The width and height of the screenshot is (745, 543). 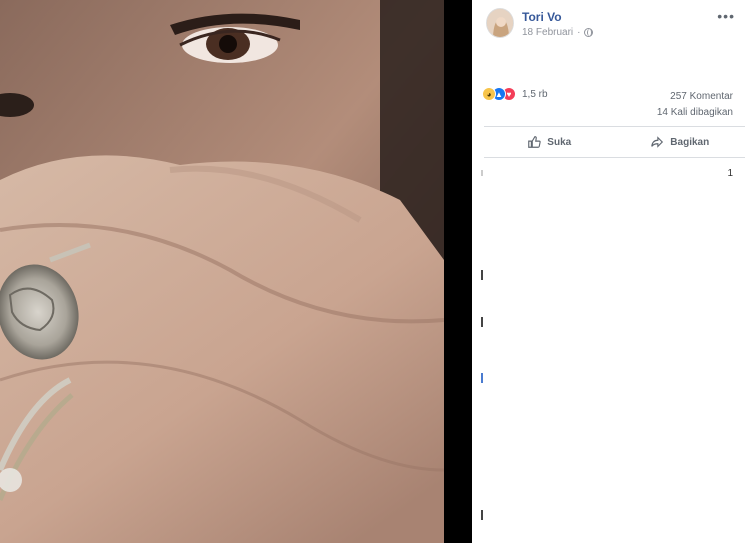 I want to click on sad-reaction-icon: ◕, so click(x=489, y=94).